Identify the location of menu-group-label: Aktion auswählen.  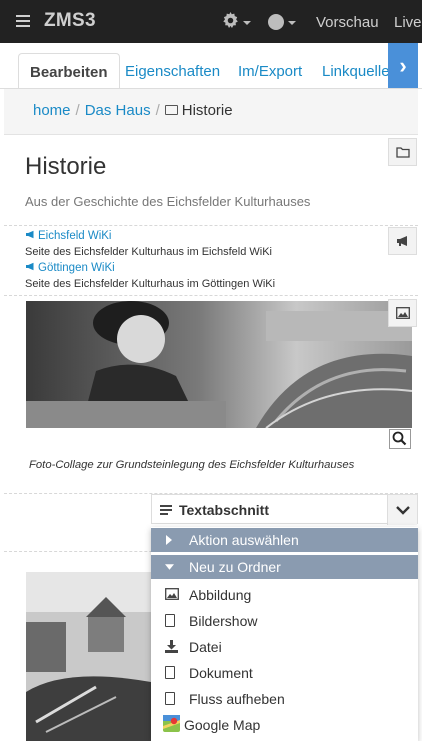
(244, 540).